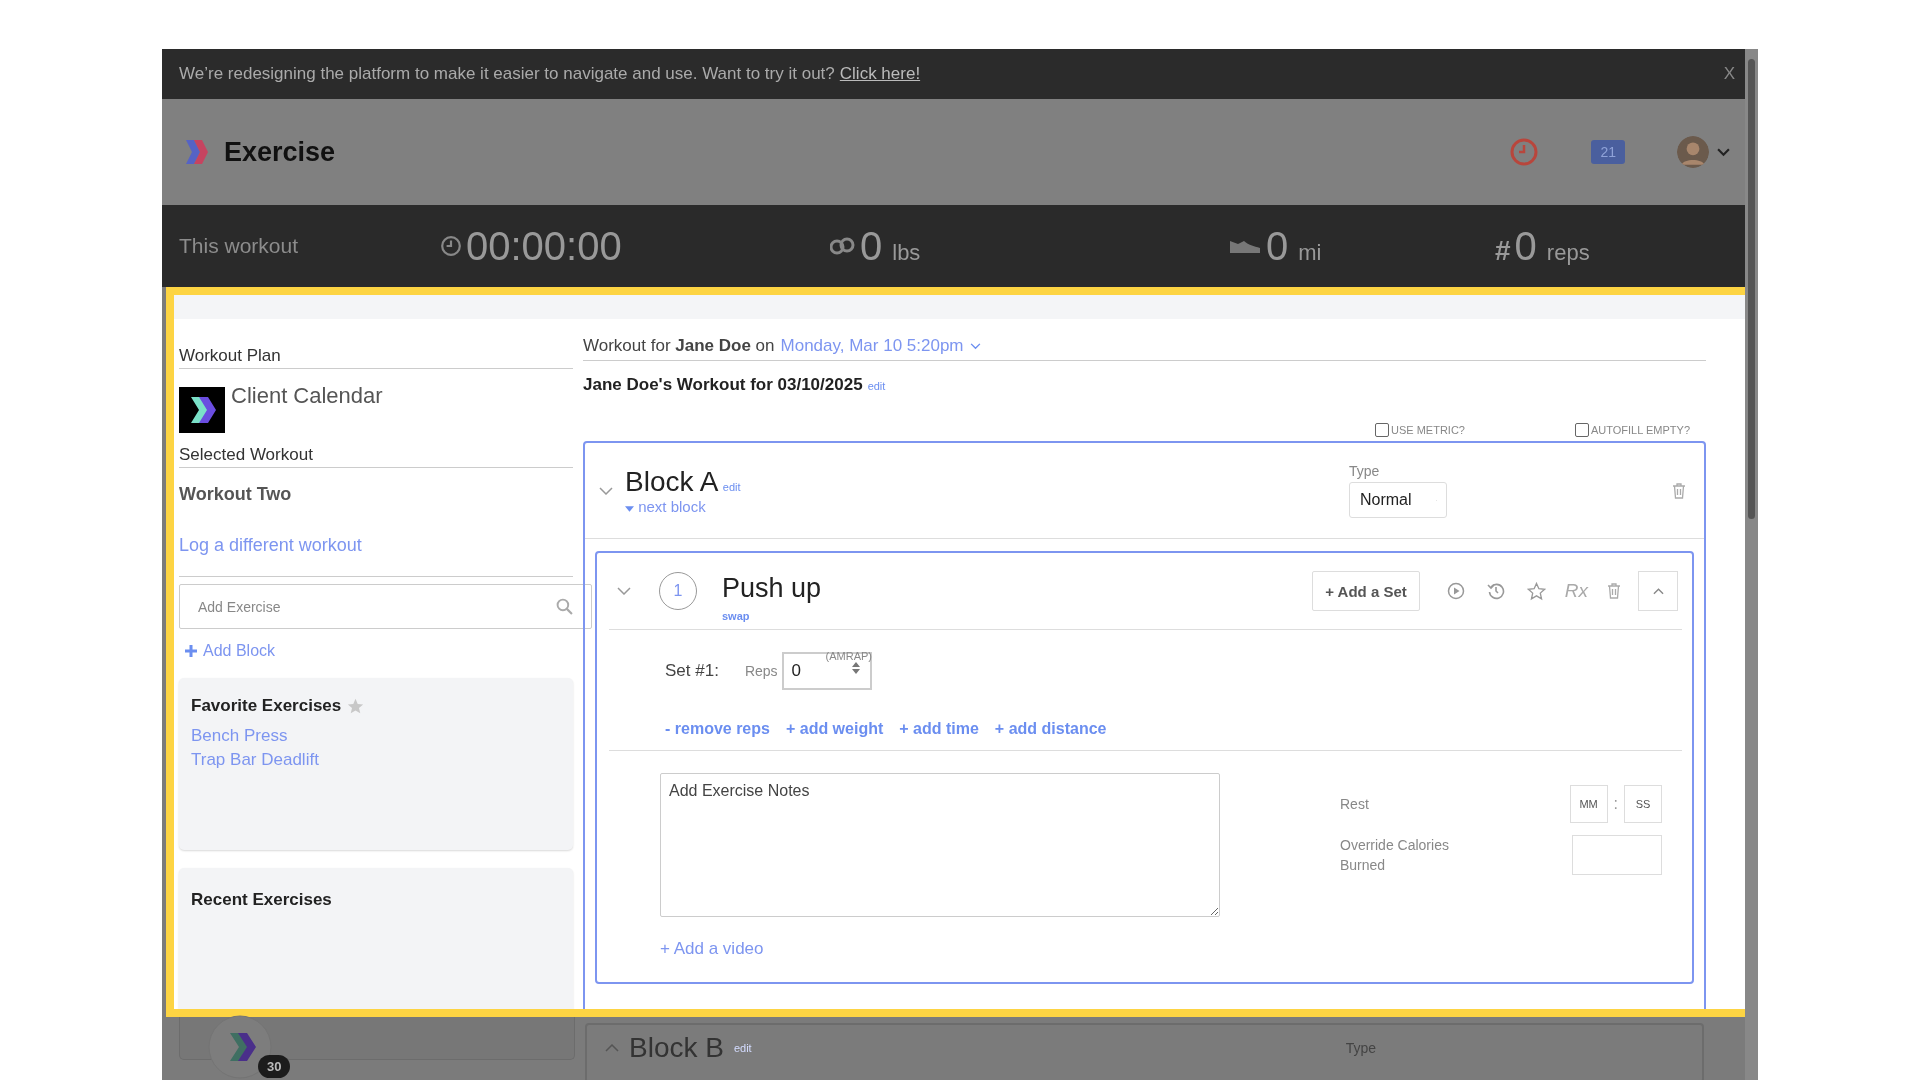  I want to click on rest-label: Rest, so click(1354, 804).